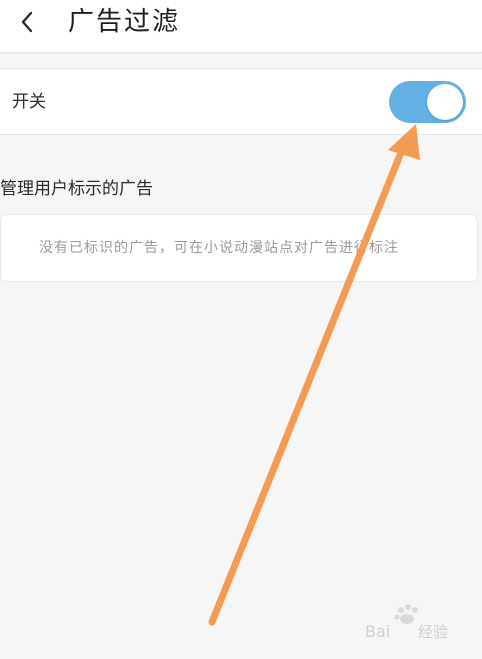 The height and width of the screenshot is (659, 482). I want to click on switch-label: 开关, so click(29, 102).